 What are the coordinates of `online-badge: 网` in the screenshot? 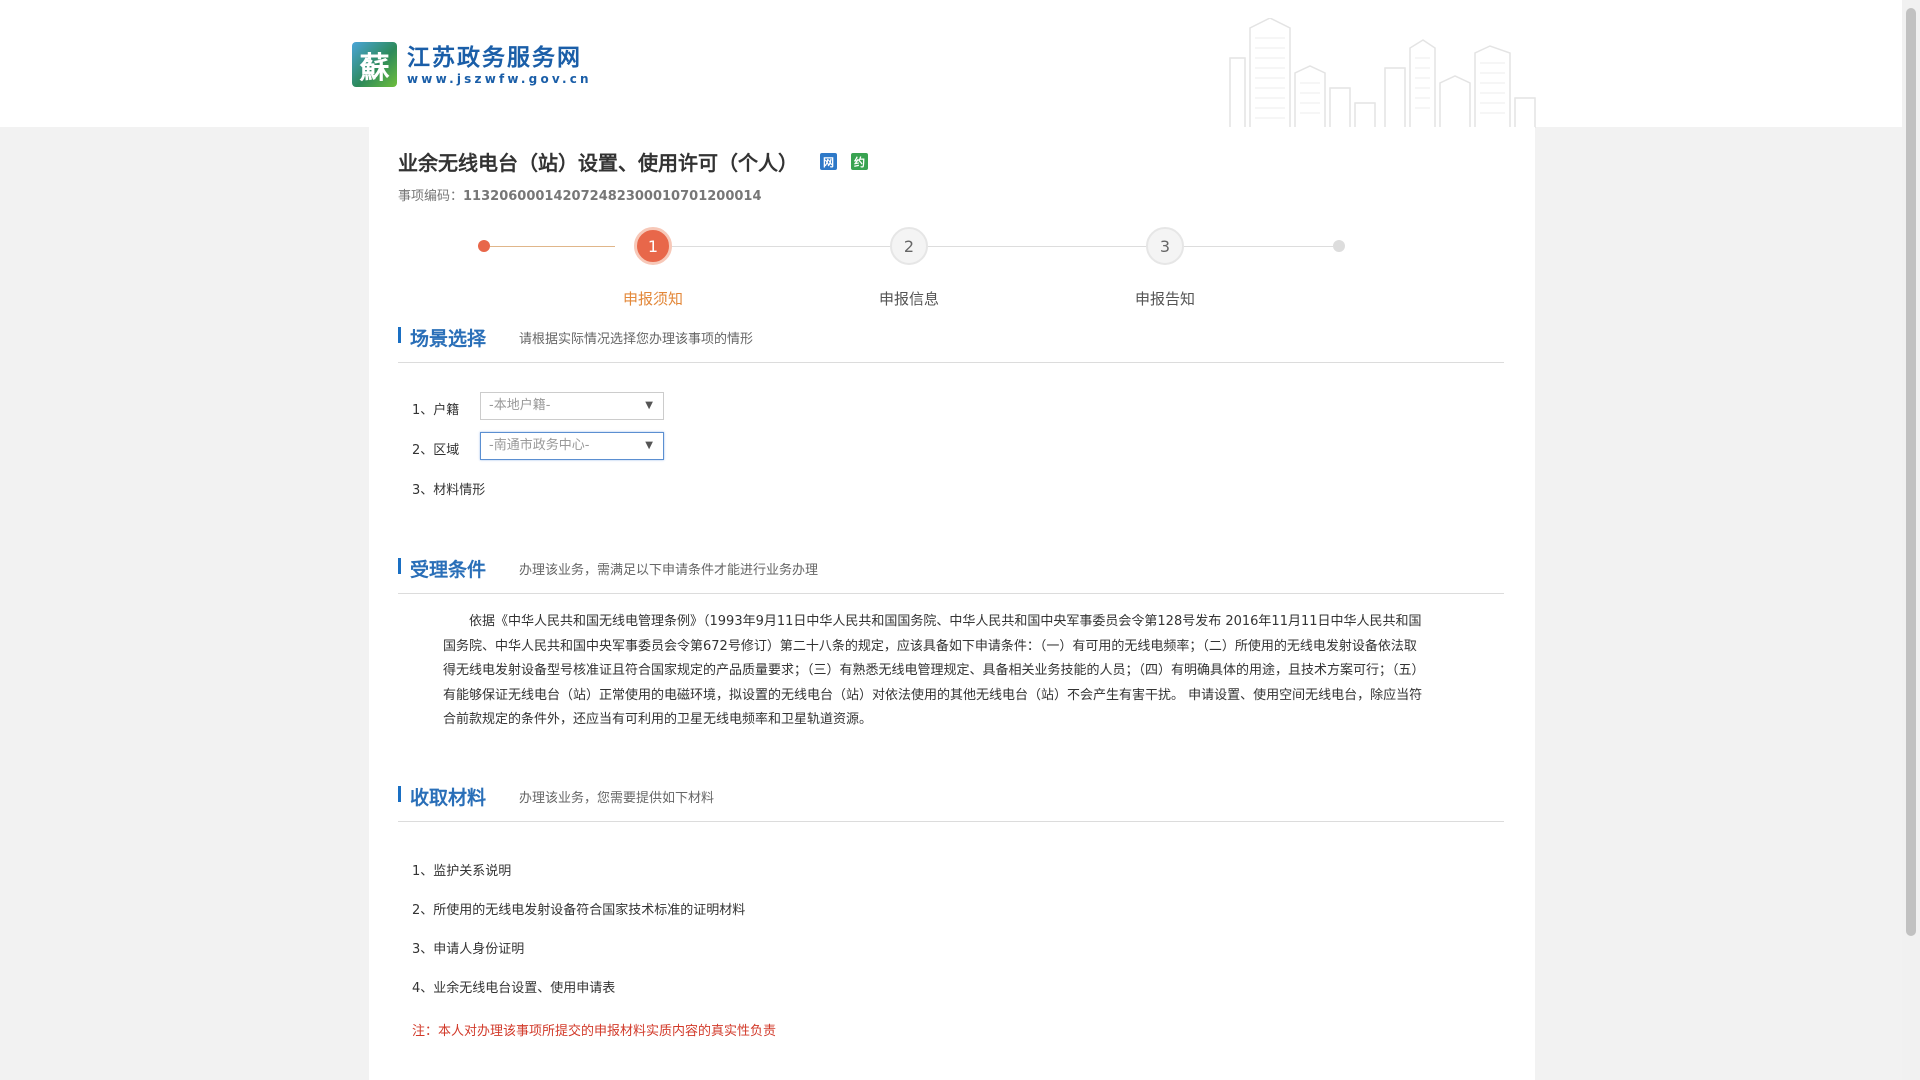 It's located at (828, 161).